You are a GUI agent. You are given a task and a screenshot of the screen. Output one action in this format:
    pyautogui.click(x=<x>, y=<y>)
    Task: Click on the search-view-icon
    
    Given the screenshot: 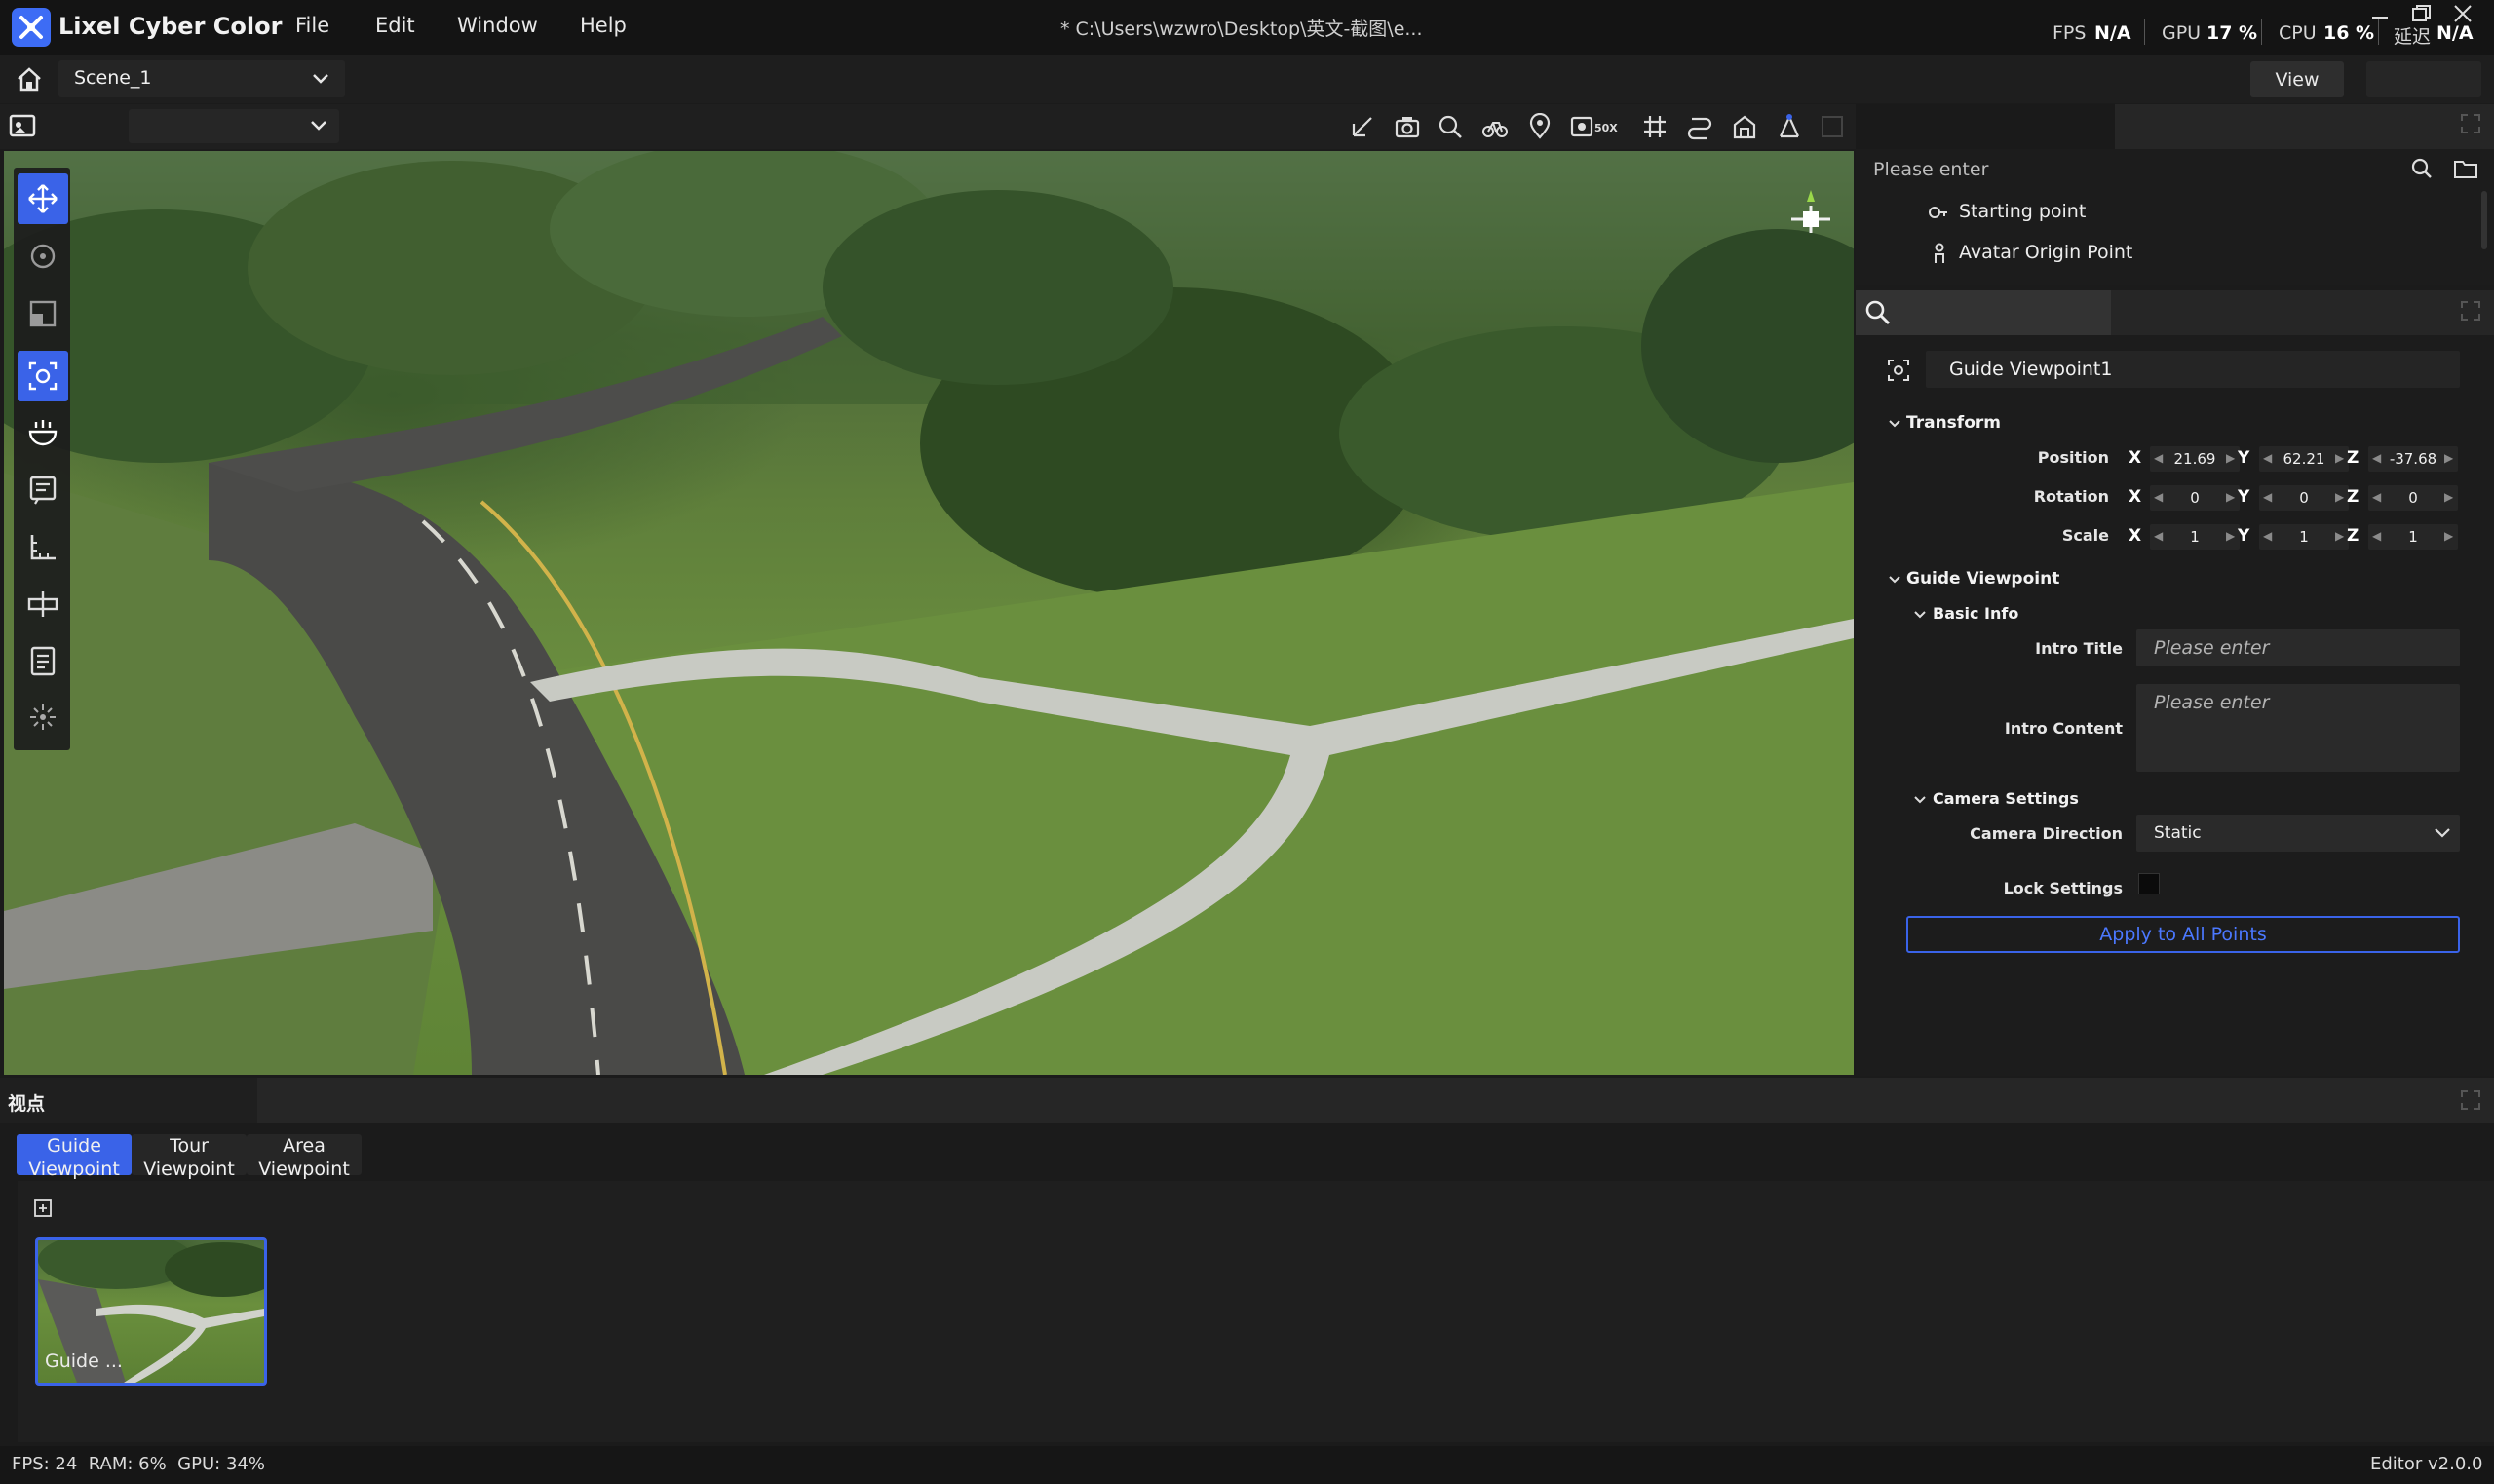 What is the action you would take?
    pyautogui.click(x=1450, y=126)
    